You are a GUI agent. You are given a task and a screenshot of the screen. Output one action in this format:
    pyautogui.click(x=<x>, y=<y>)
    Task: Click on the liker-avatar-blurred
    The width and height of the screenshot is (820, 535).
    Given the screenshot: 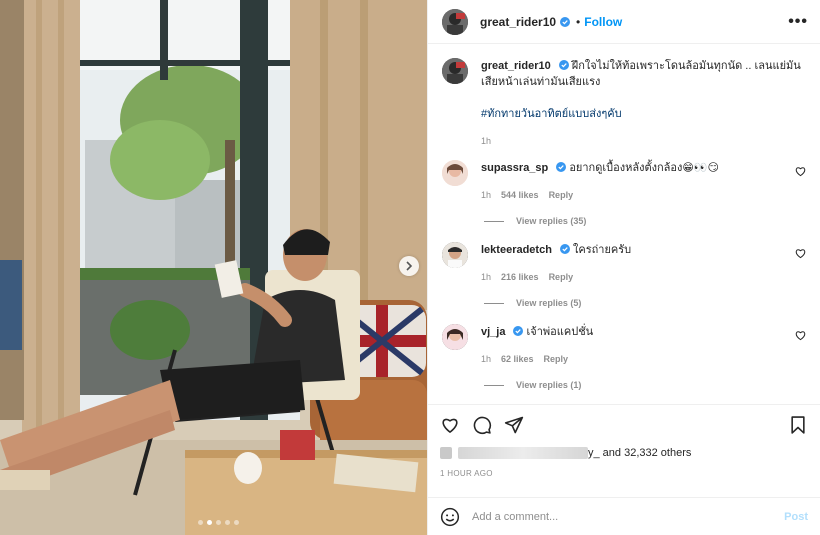 What is the action you would take?
    pyautogui.click(x=446, y=453)
    